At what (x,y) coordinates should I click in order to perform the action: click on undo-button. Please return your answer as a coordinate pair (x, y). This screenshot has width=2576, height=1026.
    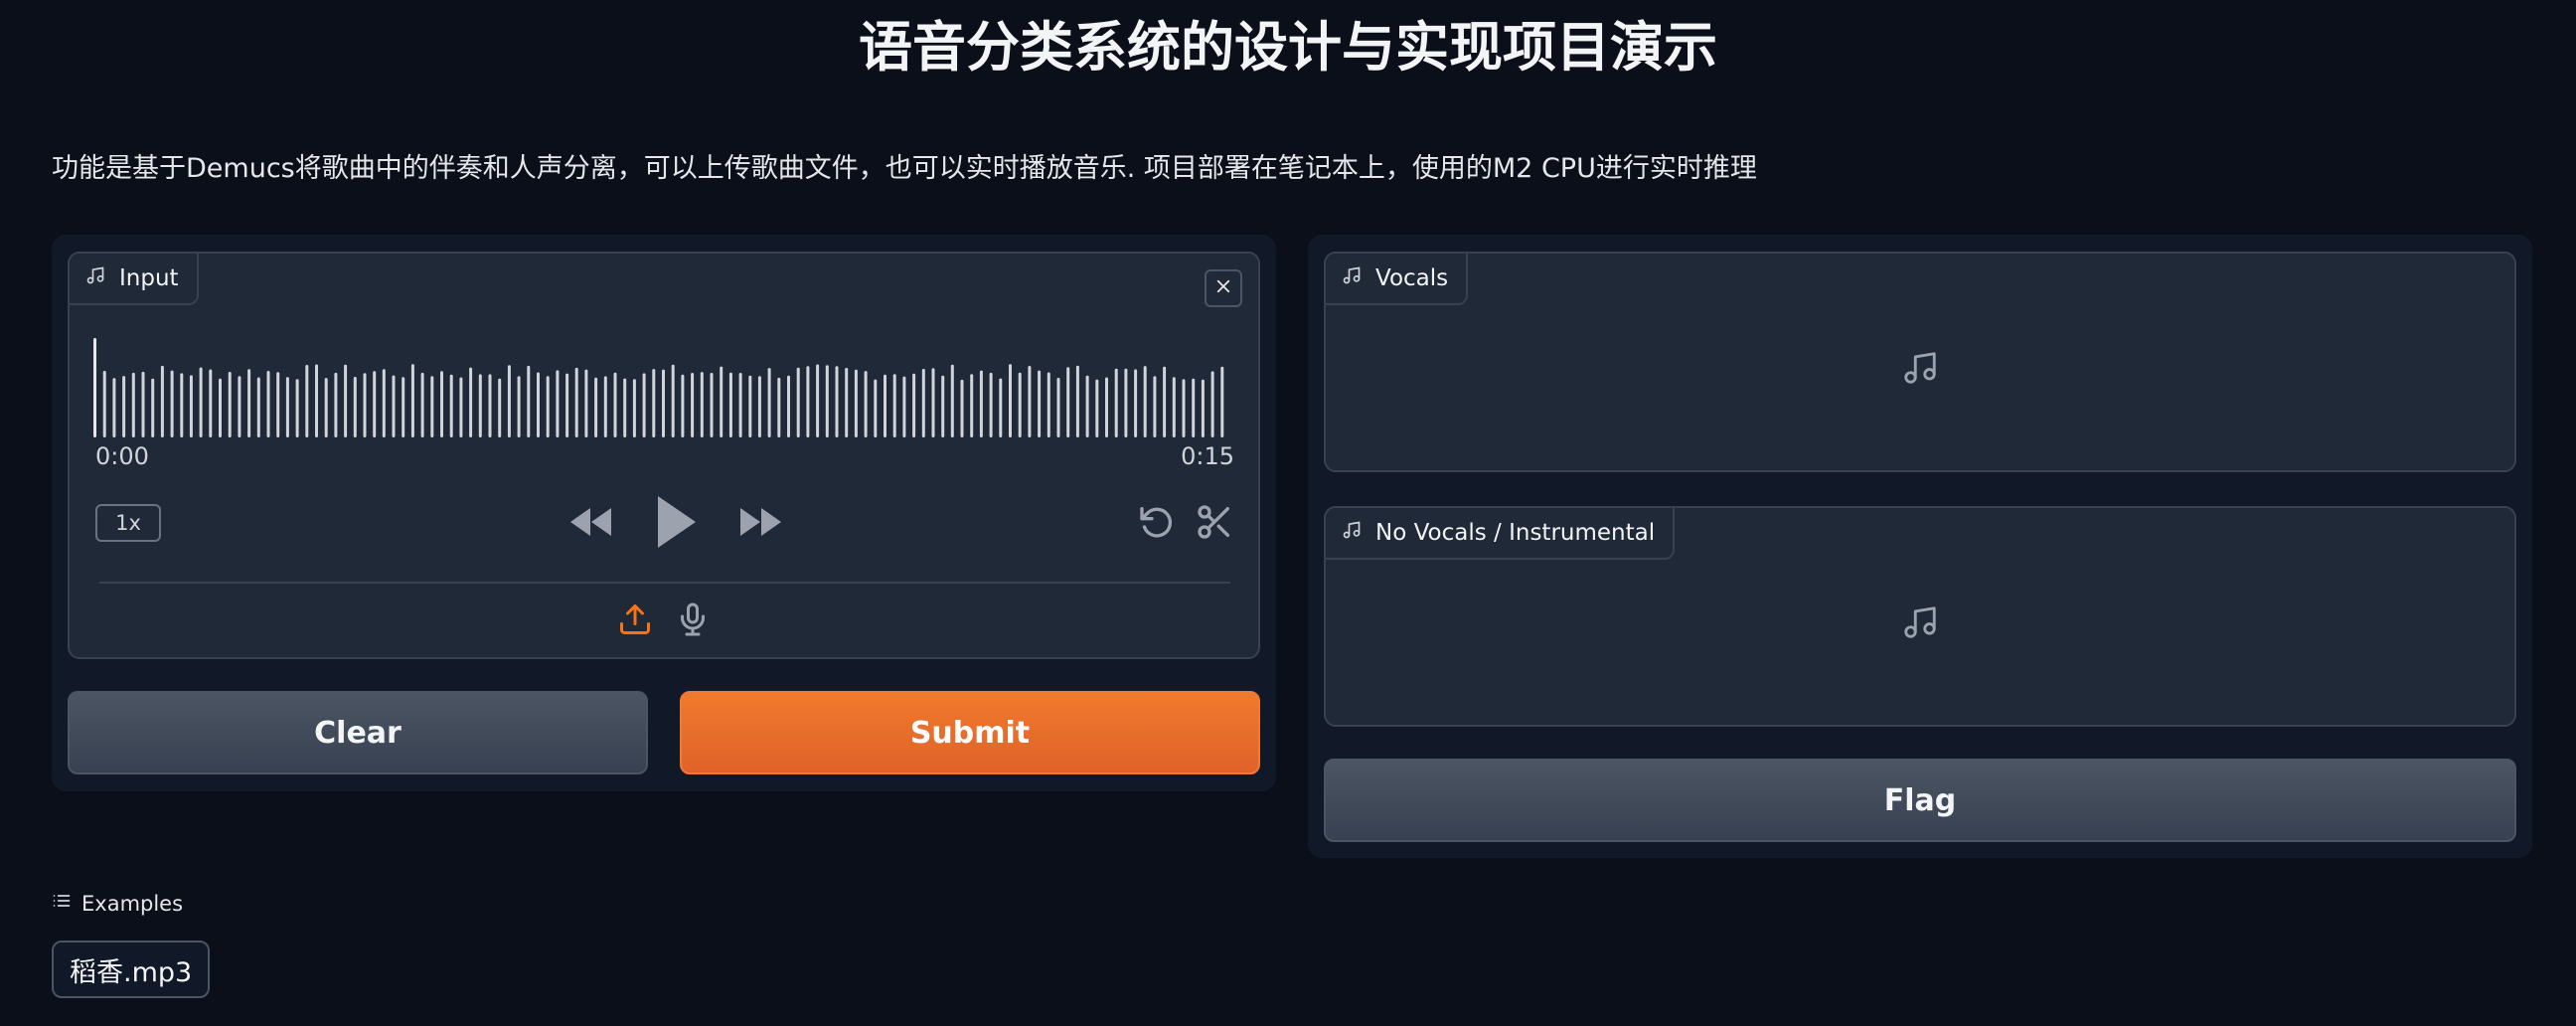
    Looking at the image, I should click on (1157, 524).